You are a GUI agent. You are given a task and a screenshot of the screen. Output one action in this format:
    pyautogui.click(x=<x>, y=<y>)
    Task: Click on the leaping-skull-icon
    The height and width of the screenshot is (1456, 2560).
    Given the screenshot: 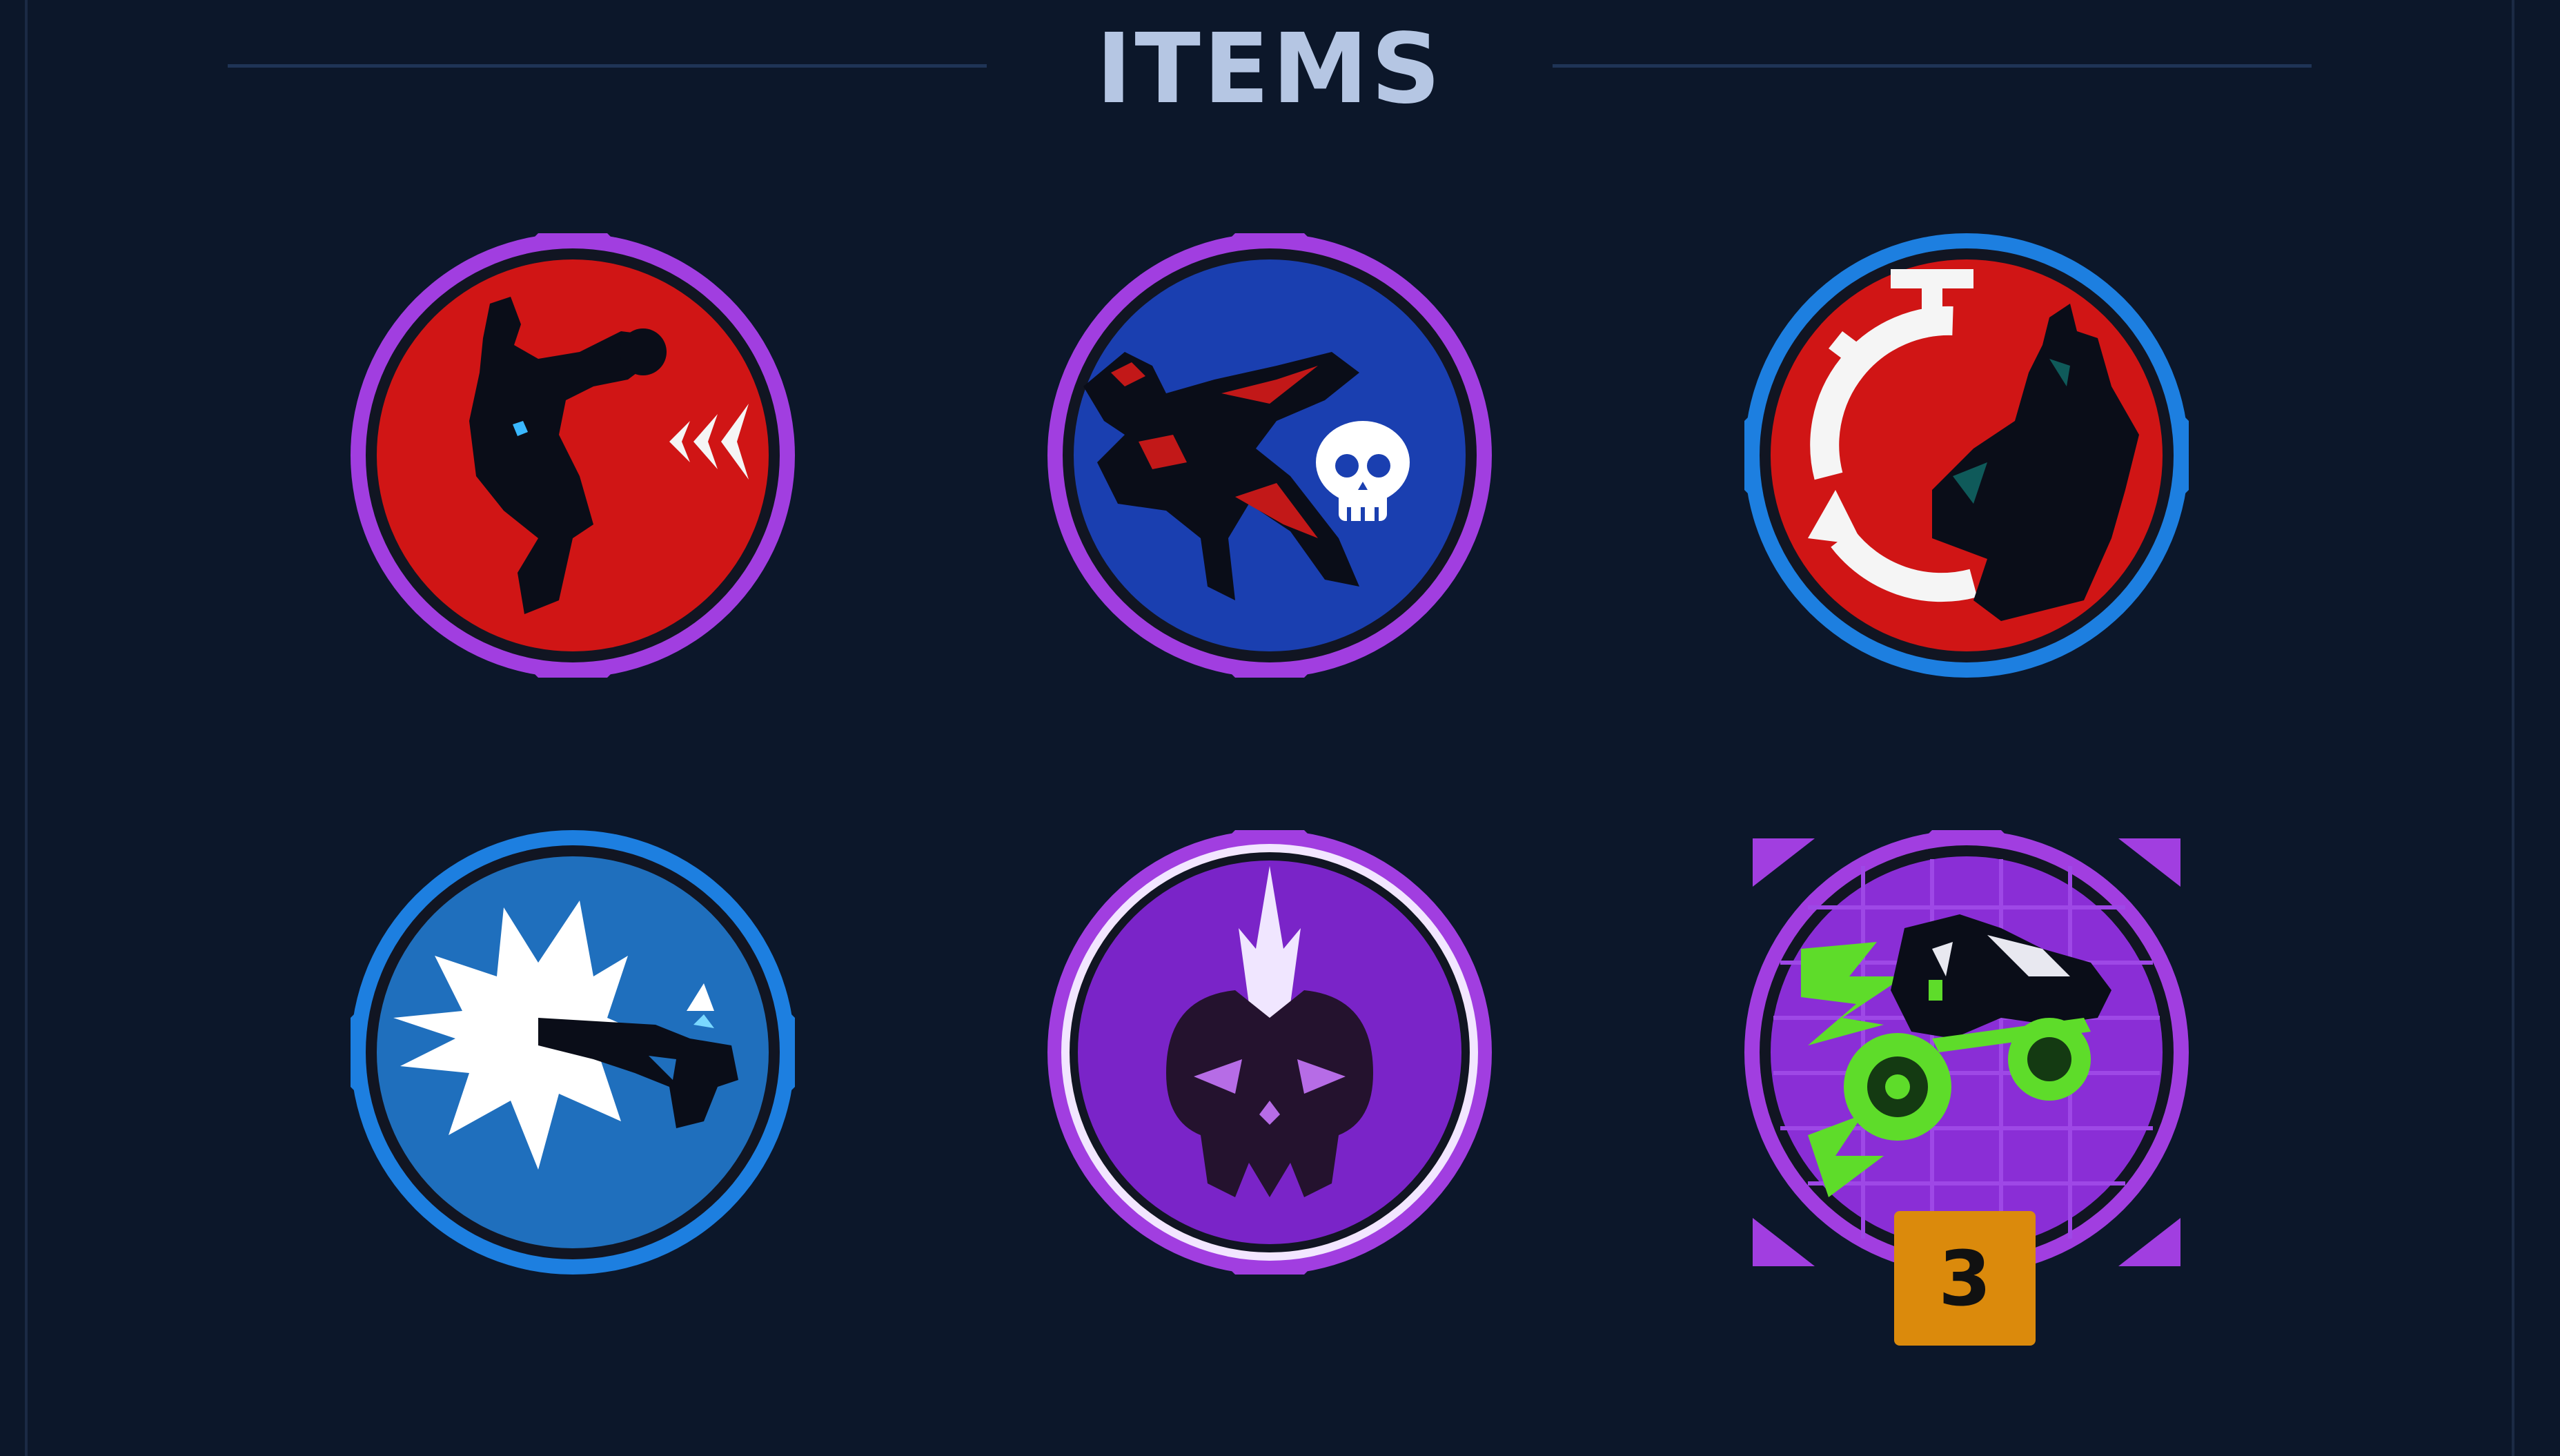 What is the action you would take?
    pyautogui.click(x=1269, y=456)
    